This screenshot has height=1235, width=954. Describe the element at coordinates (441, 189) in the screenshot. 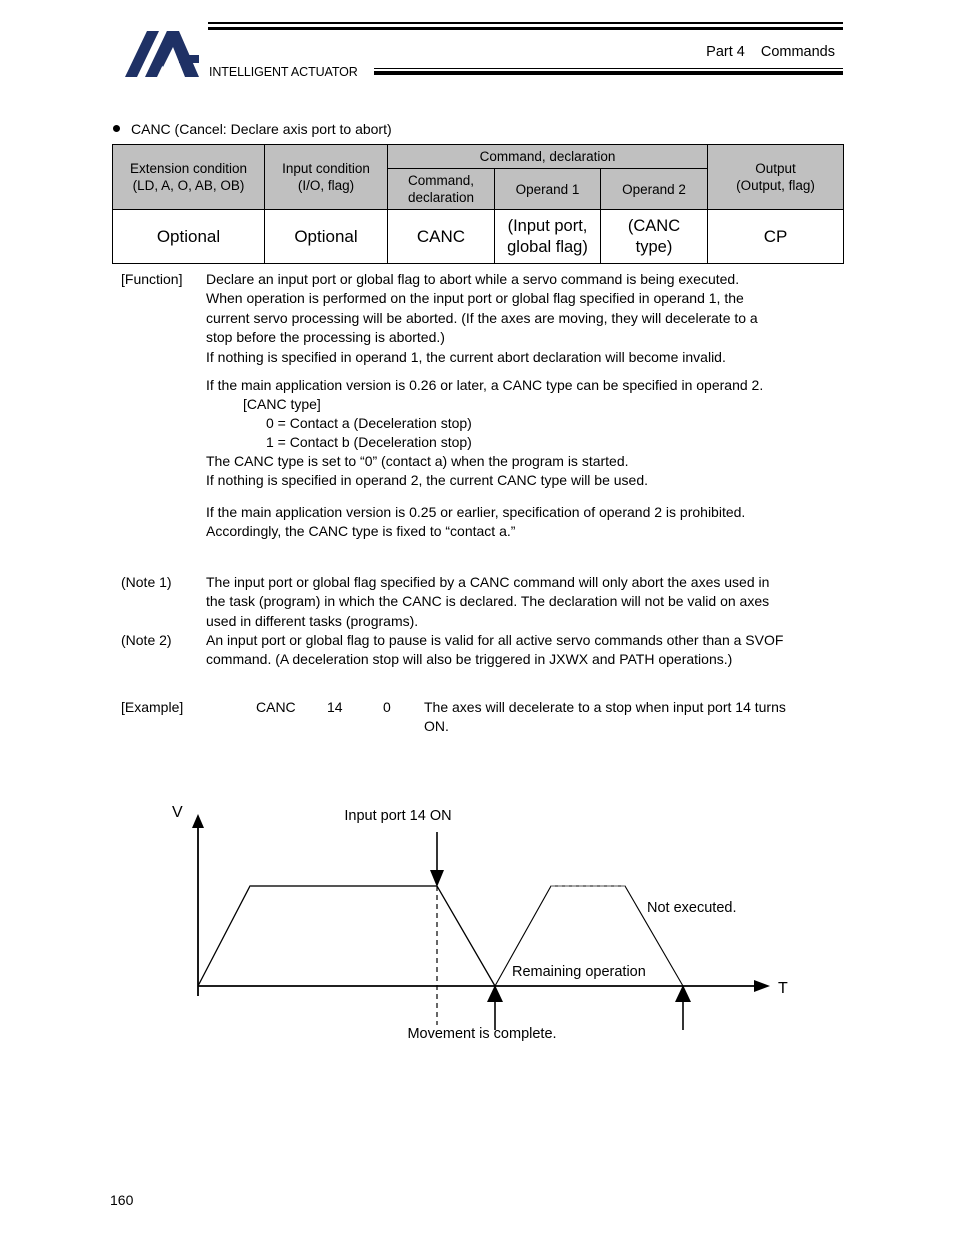

I see `header-command-declaration: Command, declaration` at that location.